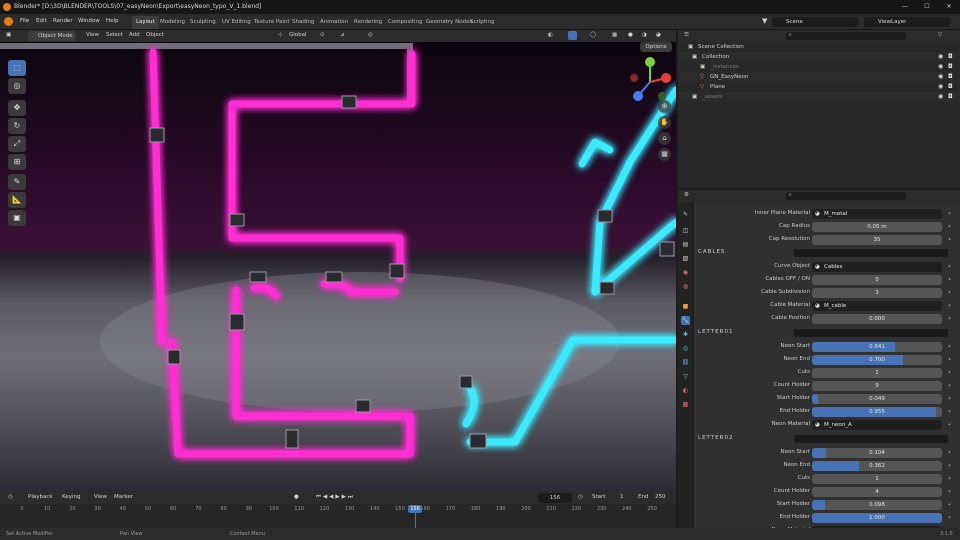 This screenshot has width=960, height=540. I want to click on view-layer-selector: ViewLayer, so click(907, 22).